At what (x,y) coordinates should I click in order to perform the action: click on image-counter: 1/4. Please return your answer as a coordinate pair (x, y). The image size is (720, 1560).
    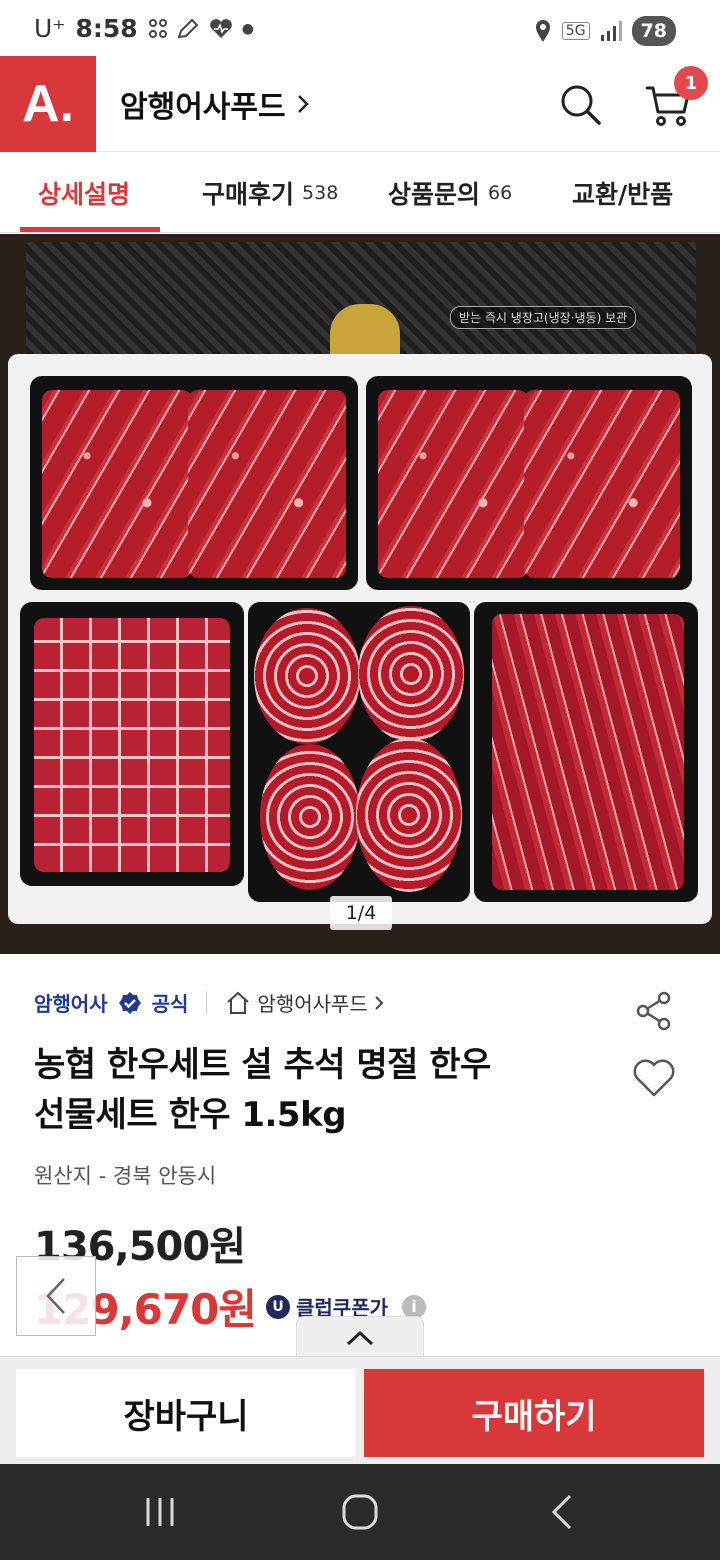
    Looking at the image, I should click on (361, 913).